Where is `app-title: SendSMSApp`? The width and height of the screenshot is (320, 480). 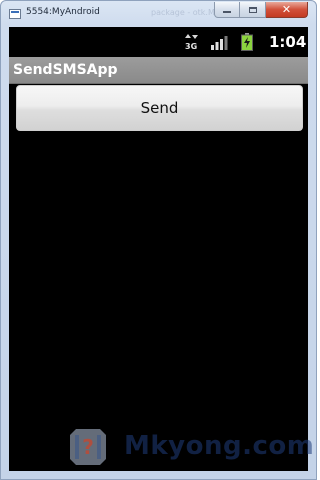
app-title: SendSMSApp is located at coordinates (65, 70).